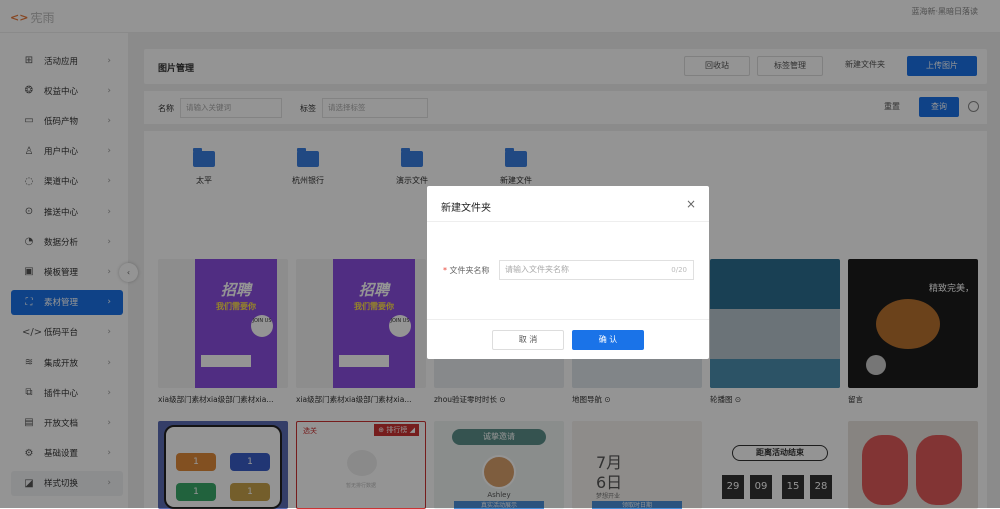 This screenshot has height=509, width=1000. I want to click on folder-name-placeholder: 请输入文件夹名称, so click(537, 269).